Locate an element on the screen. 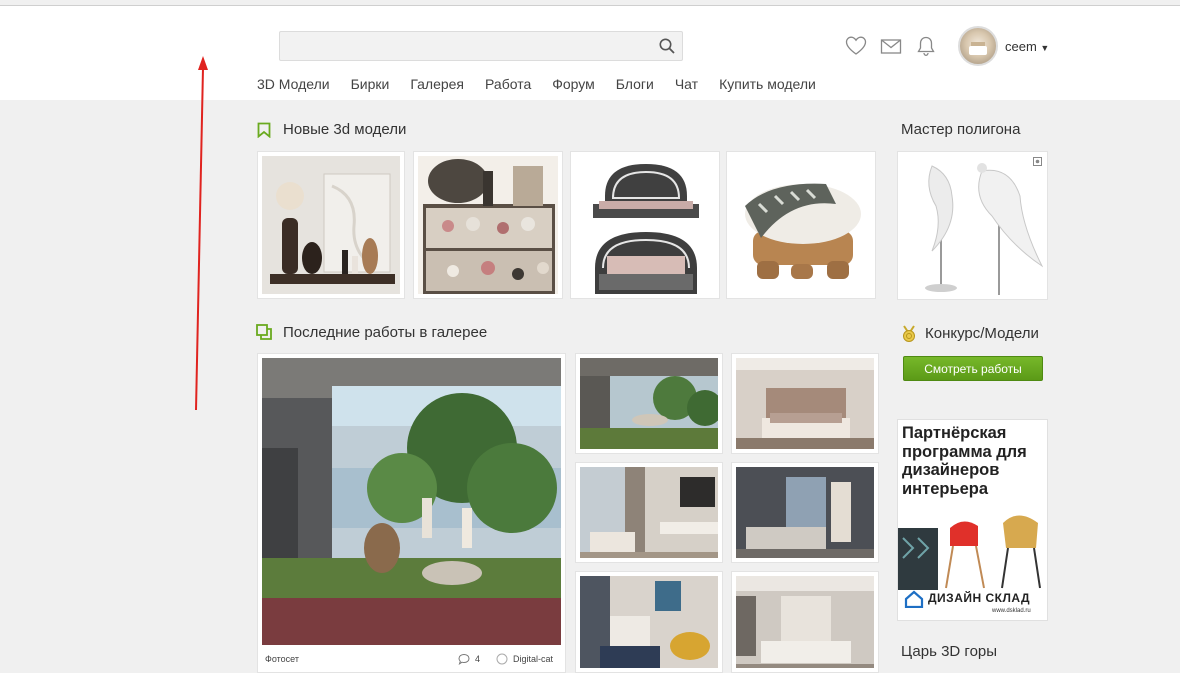  model-thumbnail-decor-set is located at coordinates (331, 225).